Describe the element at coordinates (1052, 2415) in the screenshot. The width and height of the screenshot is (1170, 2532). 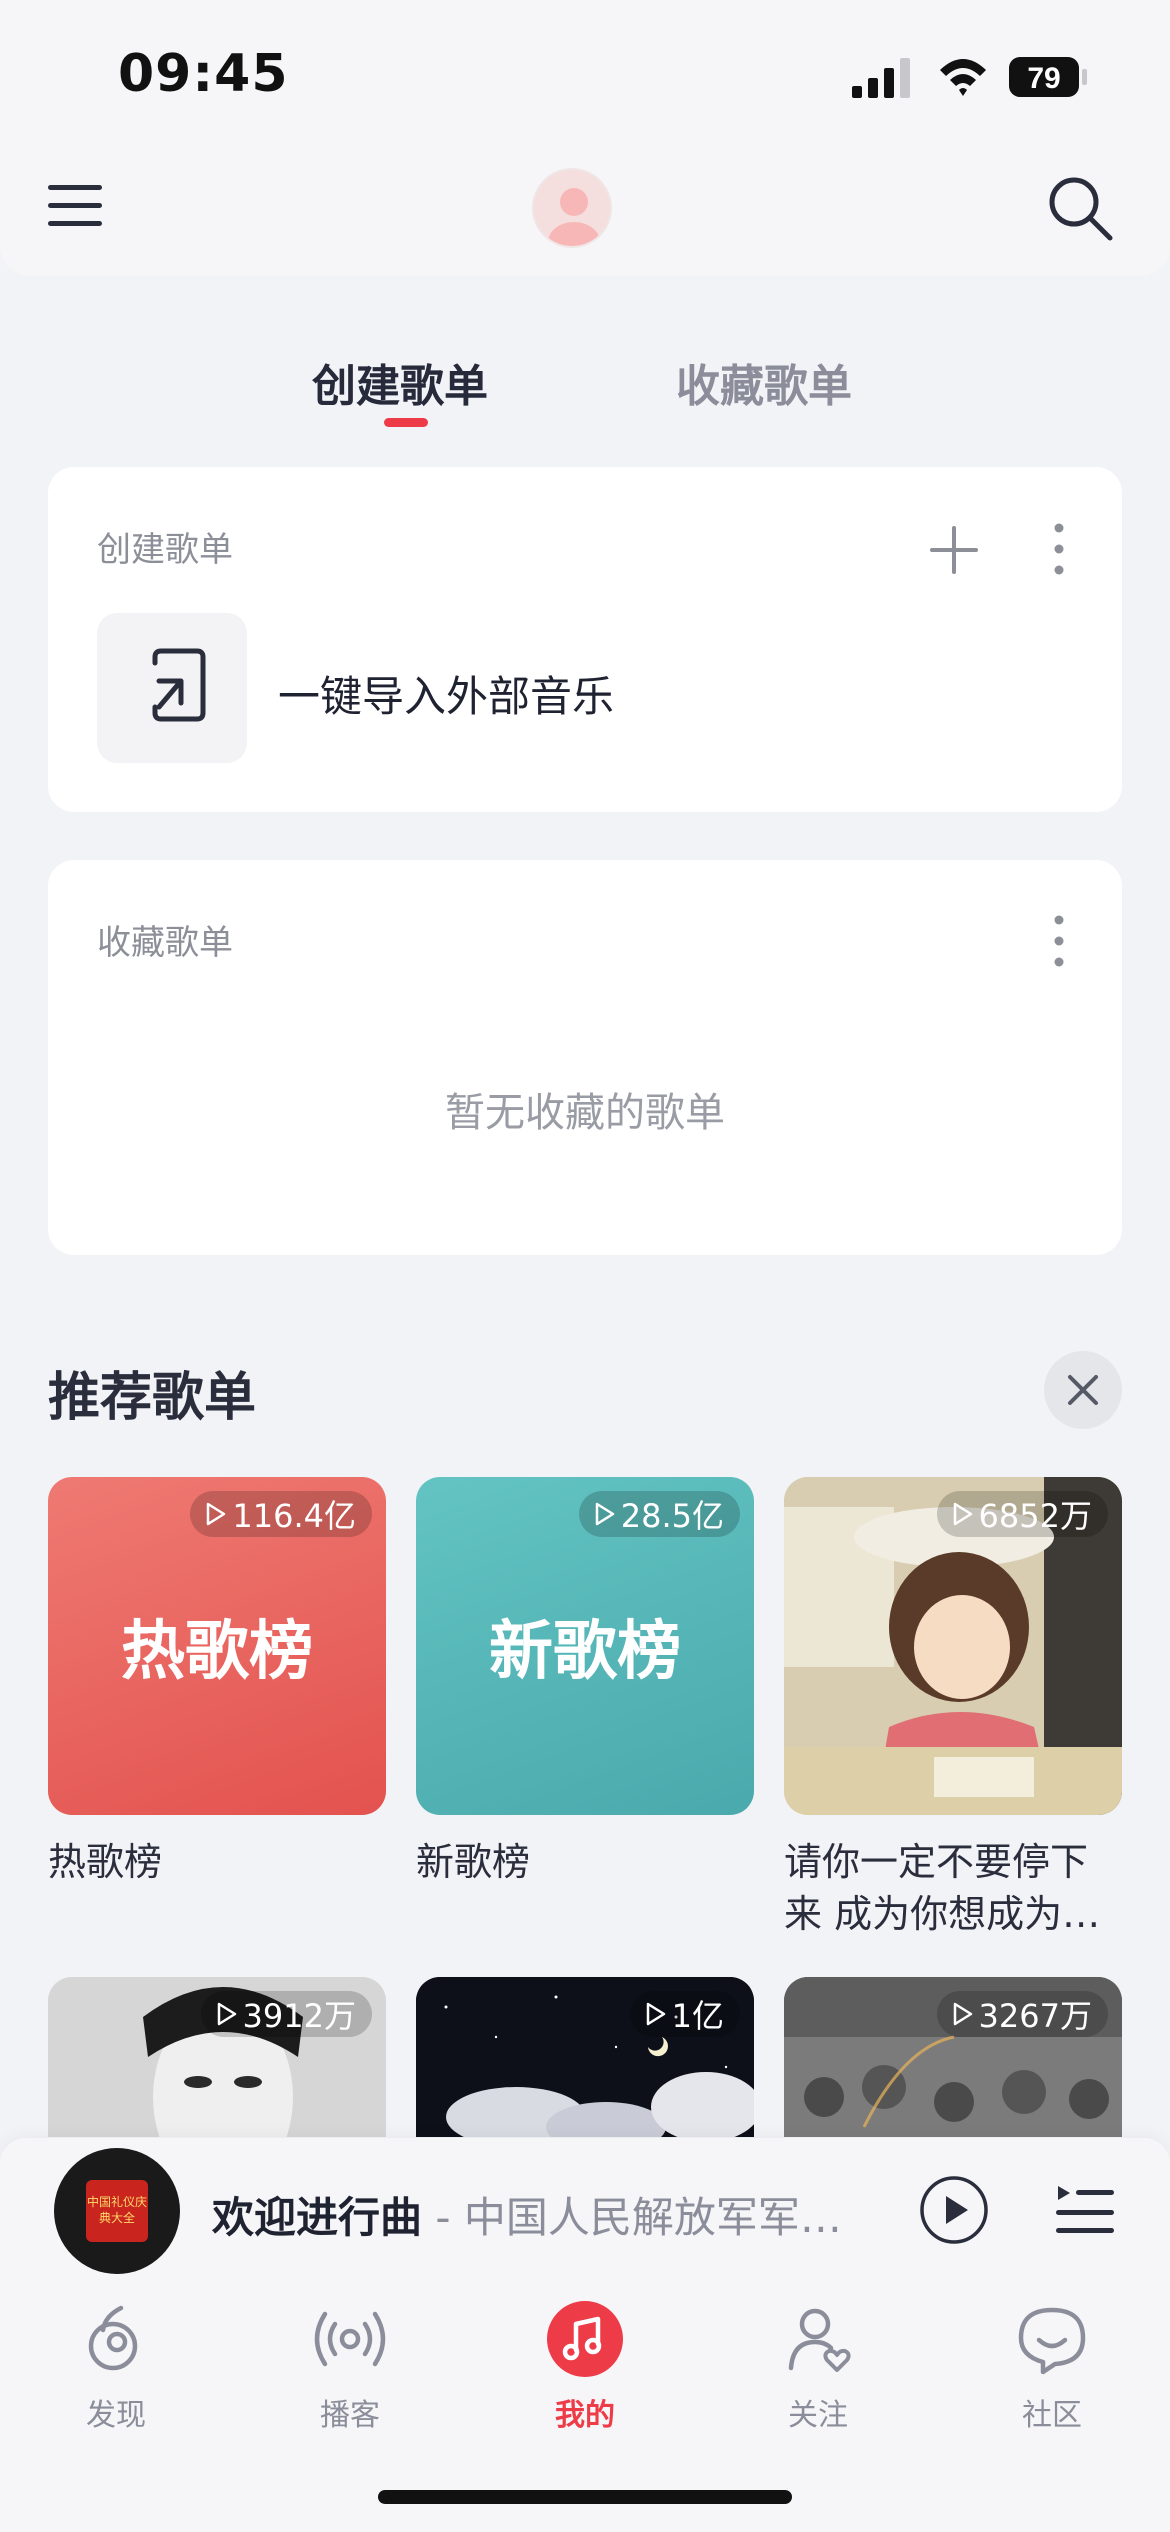
I see `nav-label: 社区` at that location.